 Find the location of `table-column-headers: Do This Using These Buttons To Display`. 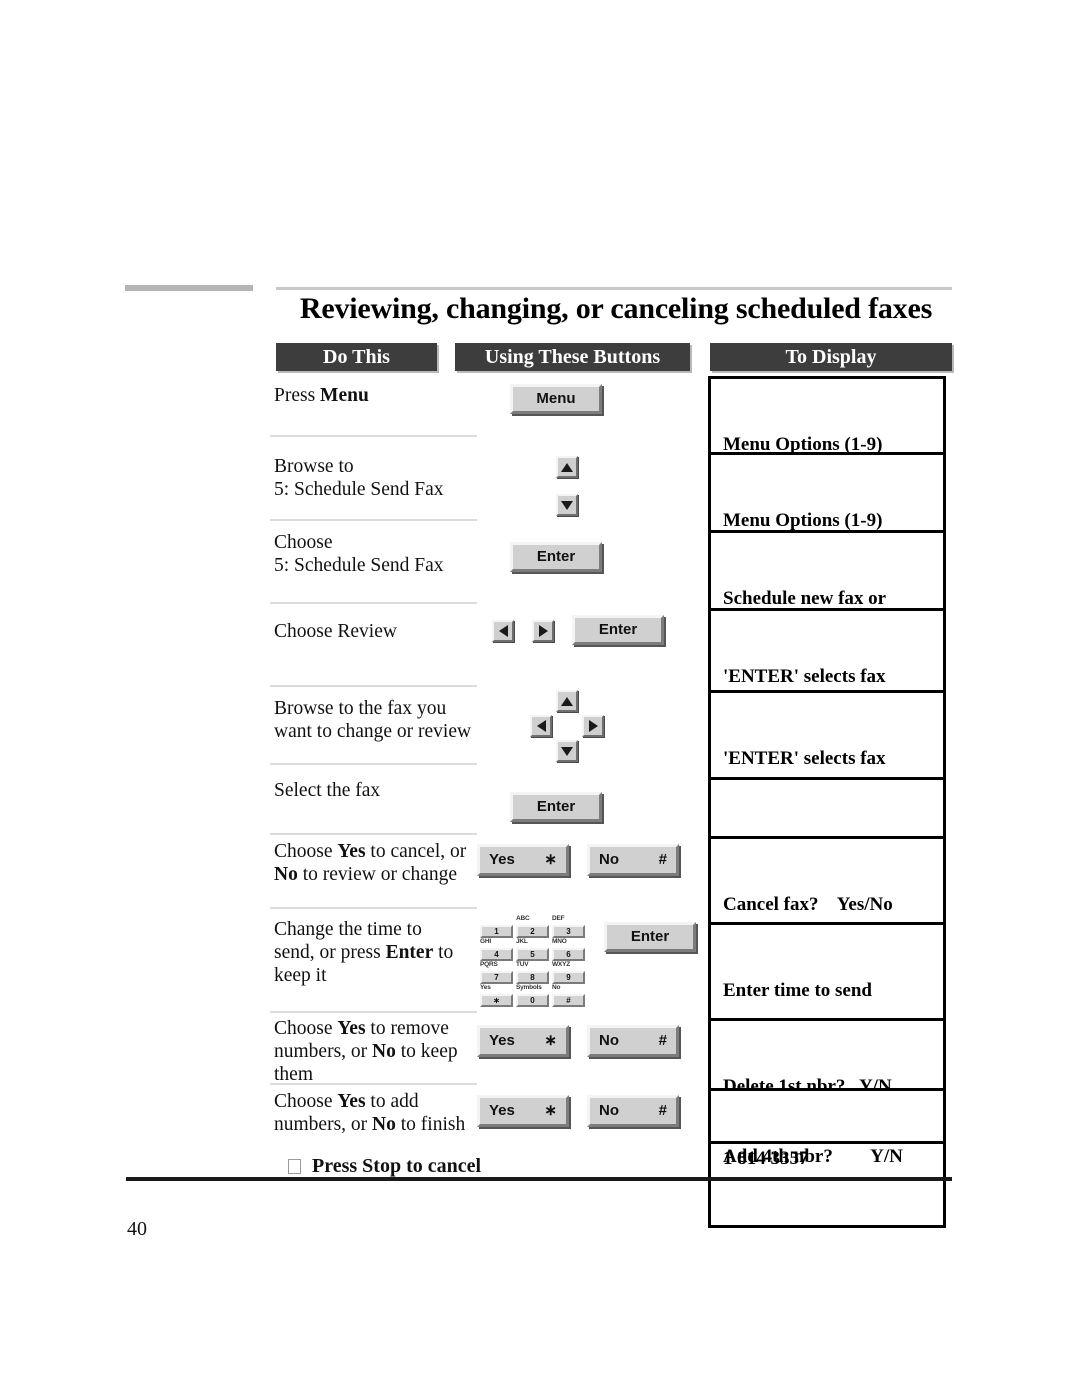

table-column-headers: Do This Using These Buttons To Display is located at coordinates (614, 357).